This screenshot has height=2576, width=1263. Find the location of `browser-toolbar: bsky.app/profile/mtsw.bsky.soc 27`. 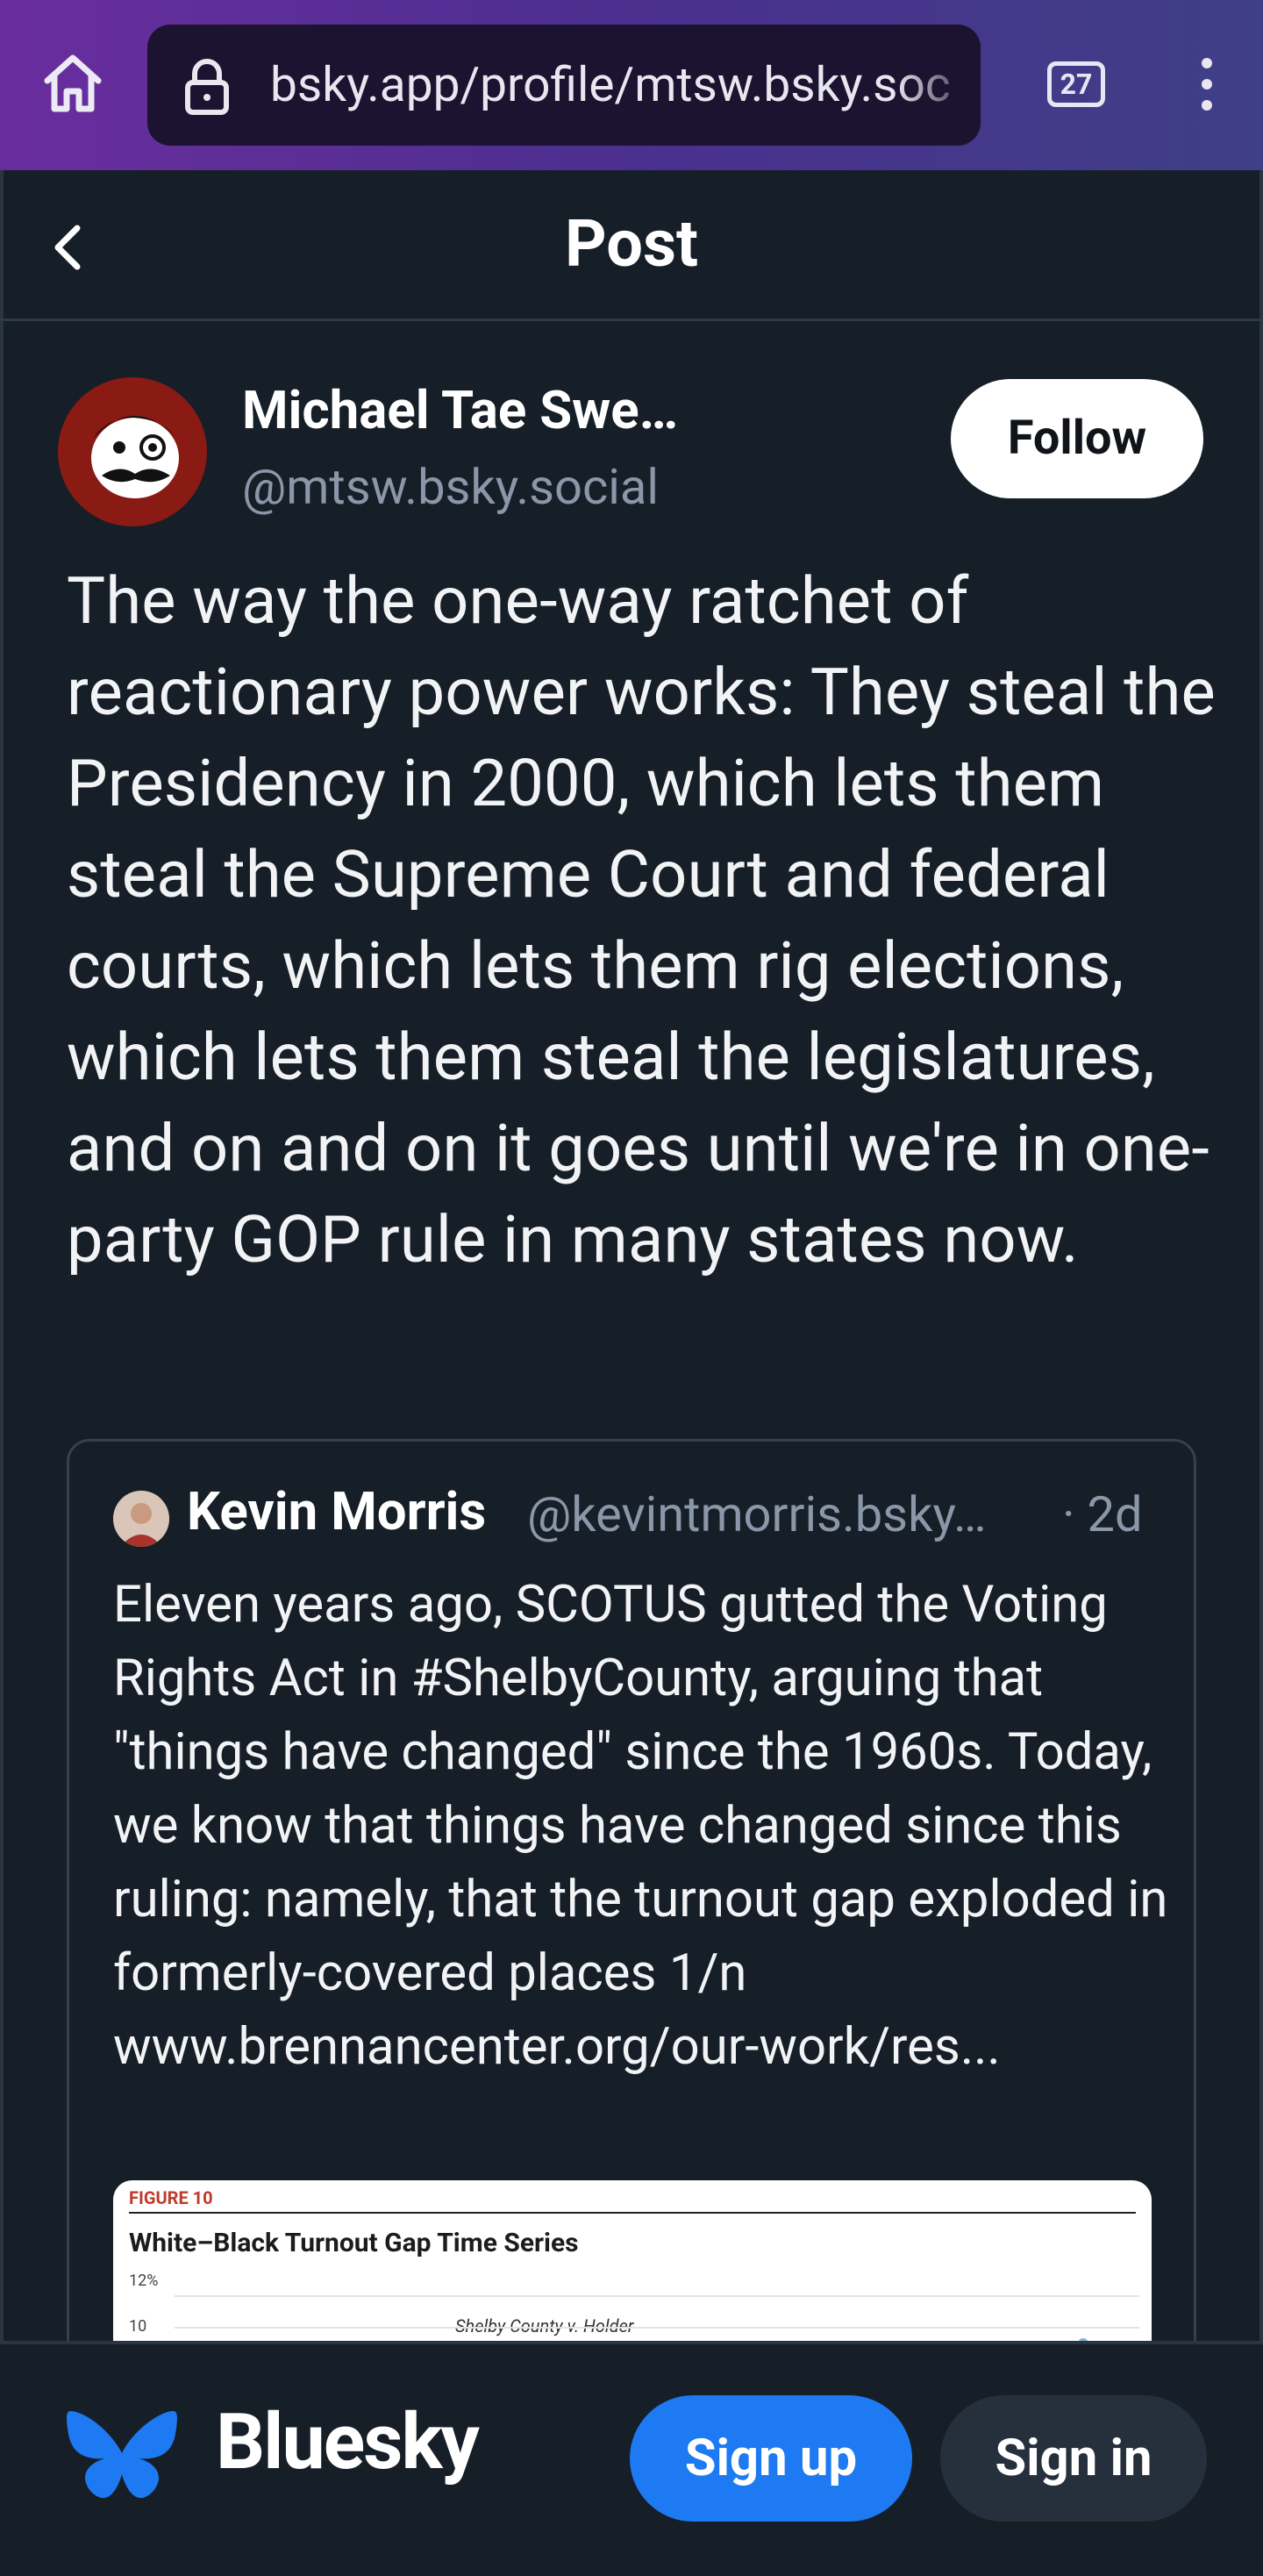

browser-toolbar: bsky.app/profile/mtsw.bsky.soc 27 is located at coordinates (631, 85).